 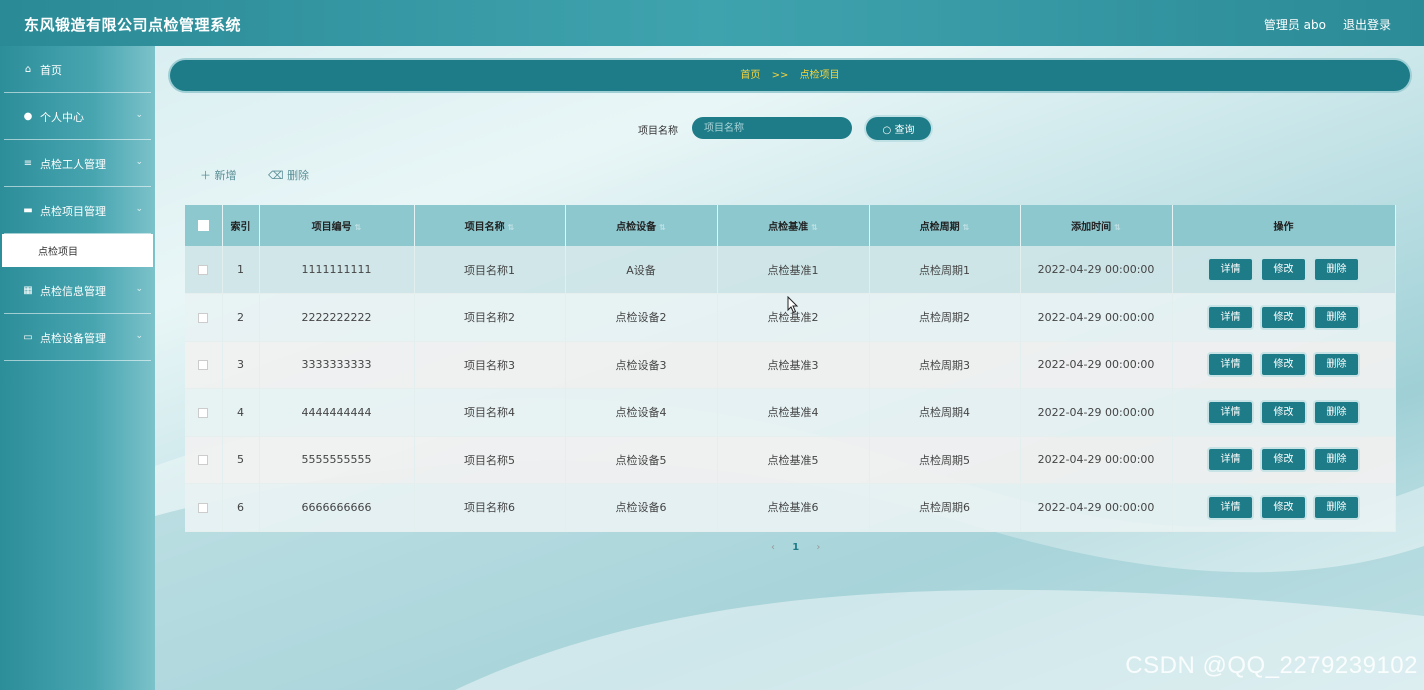 What do you see at coordinates (945, 365) in the screenshot?
I see `cell-cycle: 点检周期3` at bounding box center [945, 365].